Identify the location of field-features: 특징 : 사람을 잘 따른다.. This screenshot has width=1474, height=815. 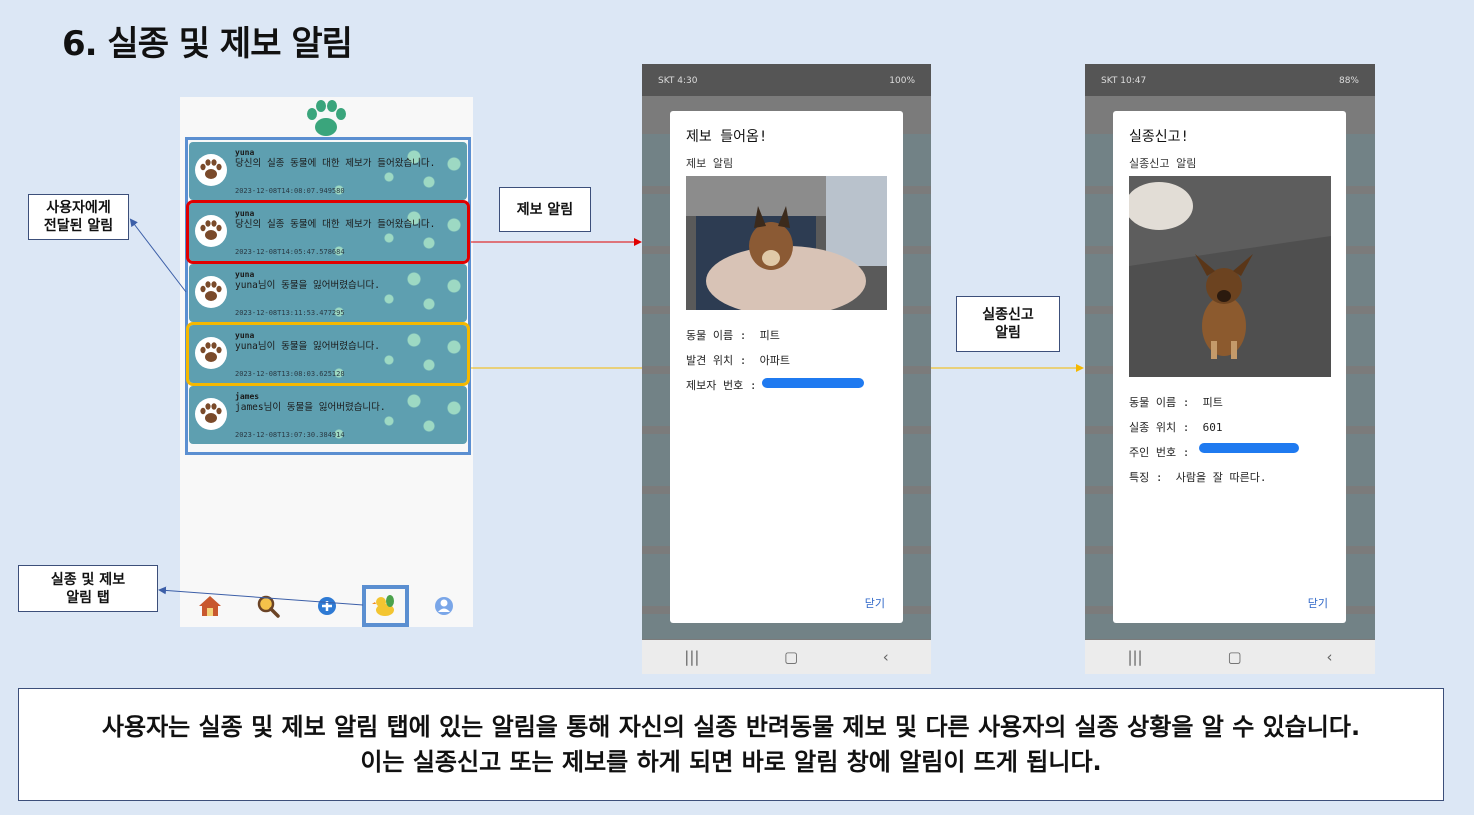
(1197, 477).